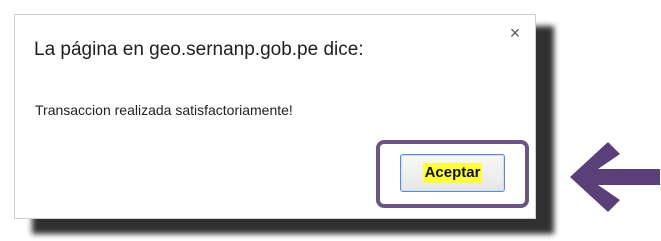  Describe the element at coordinates (199, 49) in the screenshot. I see `dialog-title: La página en geo.sernanp.gob.pe dice:` at that location.